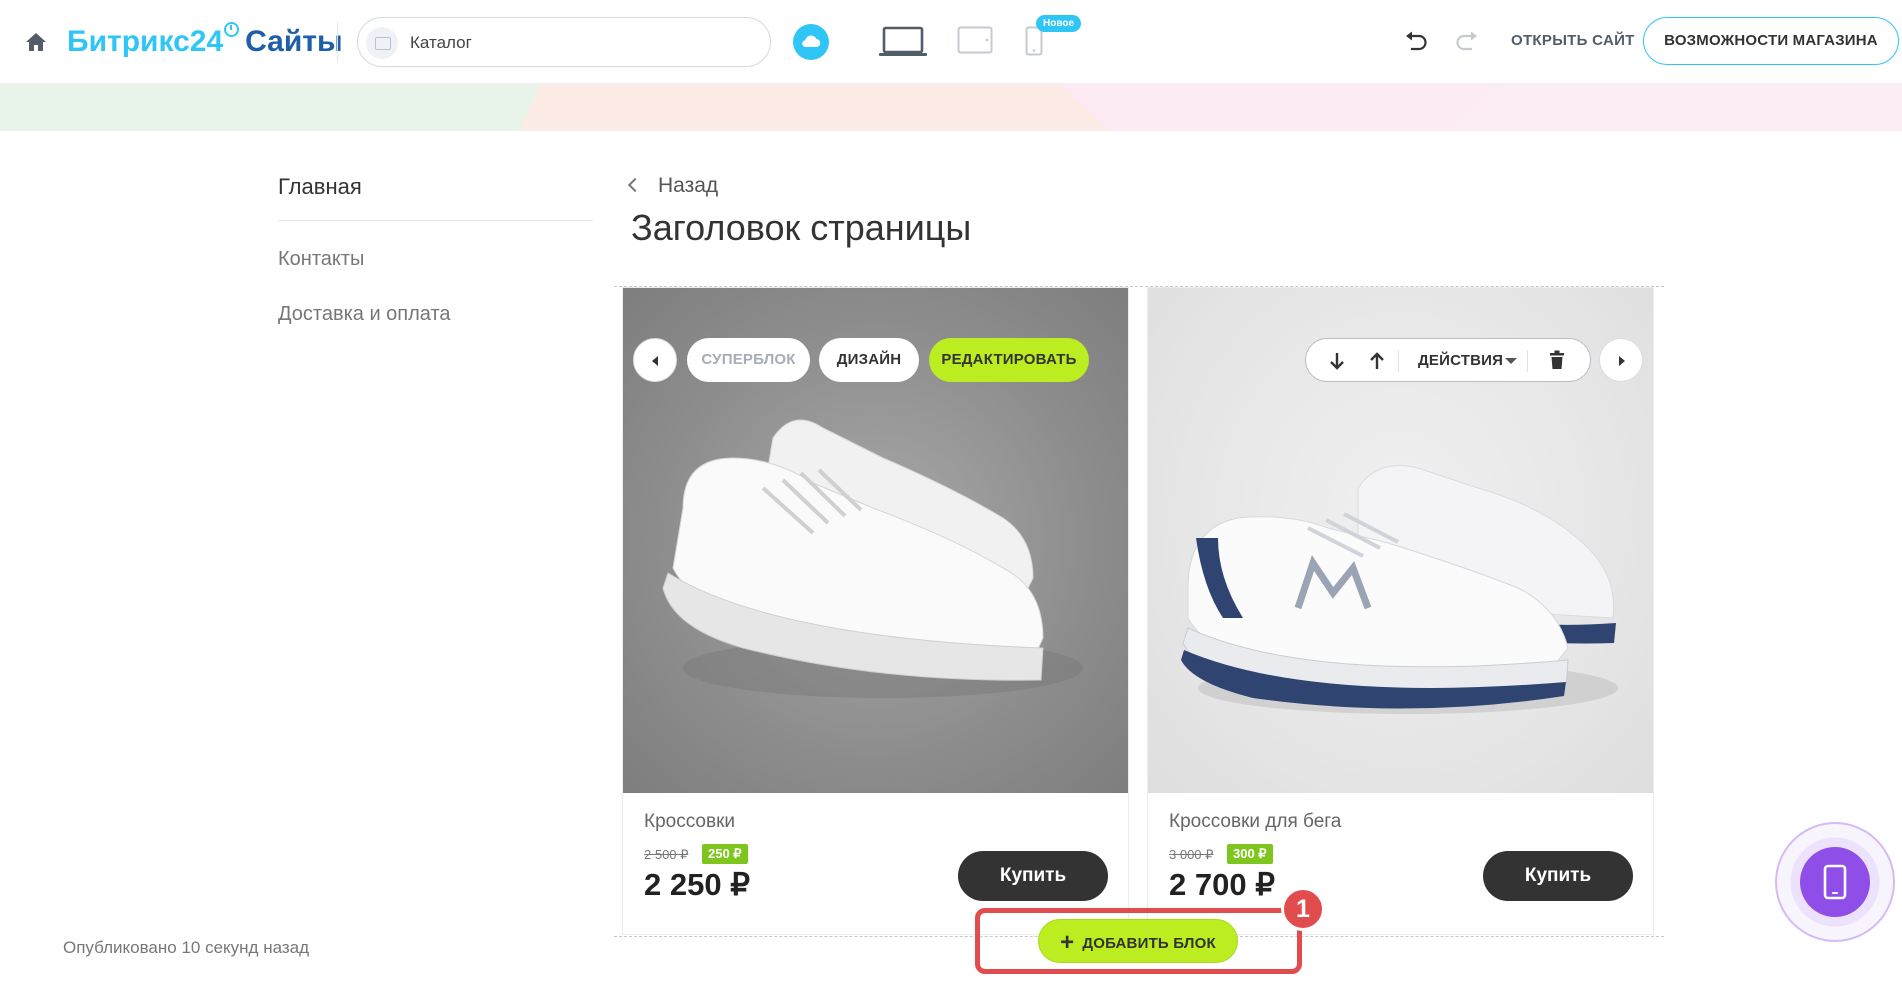 The width and height of the screenshot is (1902, 989). What do you see at coordinates (145, 41) in the screenshot?
I see `logo-brand: Битрикс24` at bounding box center [145, 41].